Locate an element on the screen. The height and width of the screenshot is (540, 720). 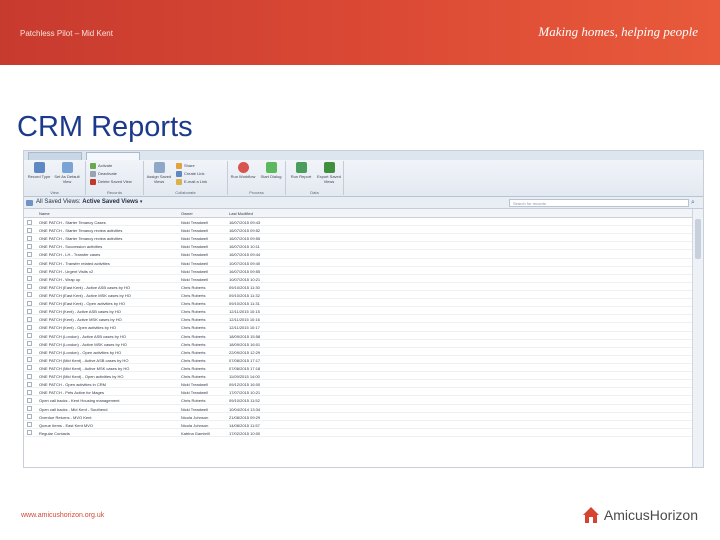
run-workflow-button: Run Workflow is located at coordinates (243, 170).